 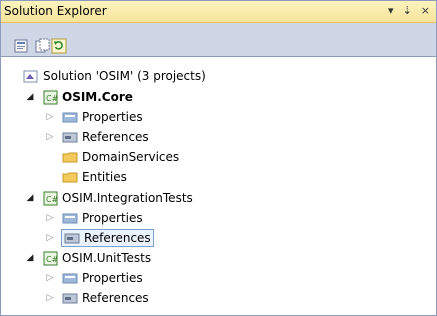 What do you see at coordinates (97, 97) in the screenshot?
I see `project-label: OSIM.Core` at bounding box center [97, 97].